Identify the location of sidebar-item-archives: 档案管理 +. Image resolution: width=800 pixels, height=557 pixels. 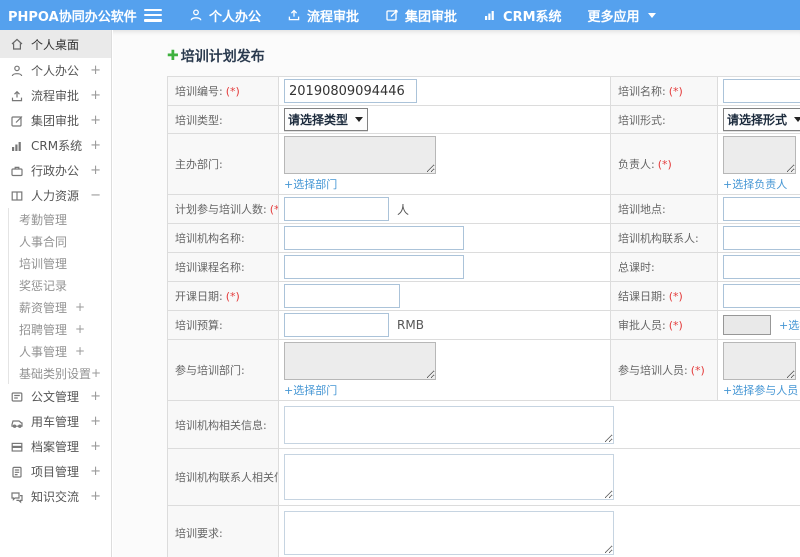
(55, 446).